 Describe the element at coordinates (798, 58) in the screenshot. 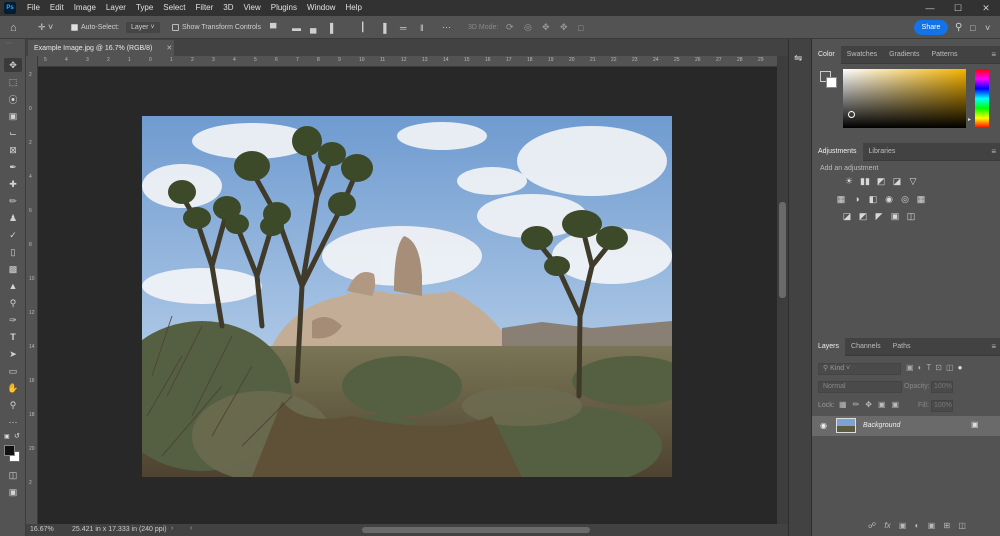

I see `history-panel-icon: ⇋` at that location.